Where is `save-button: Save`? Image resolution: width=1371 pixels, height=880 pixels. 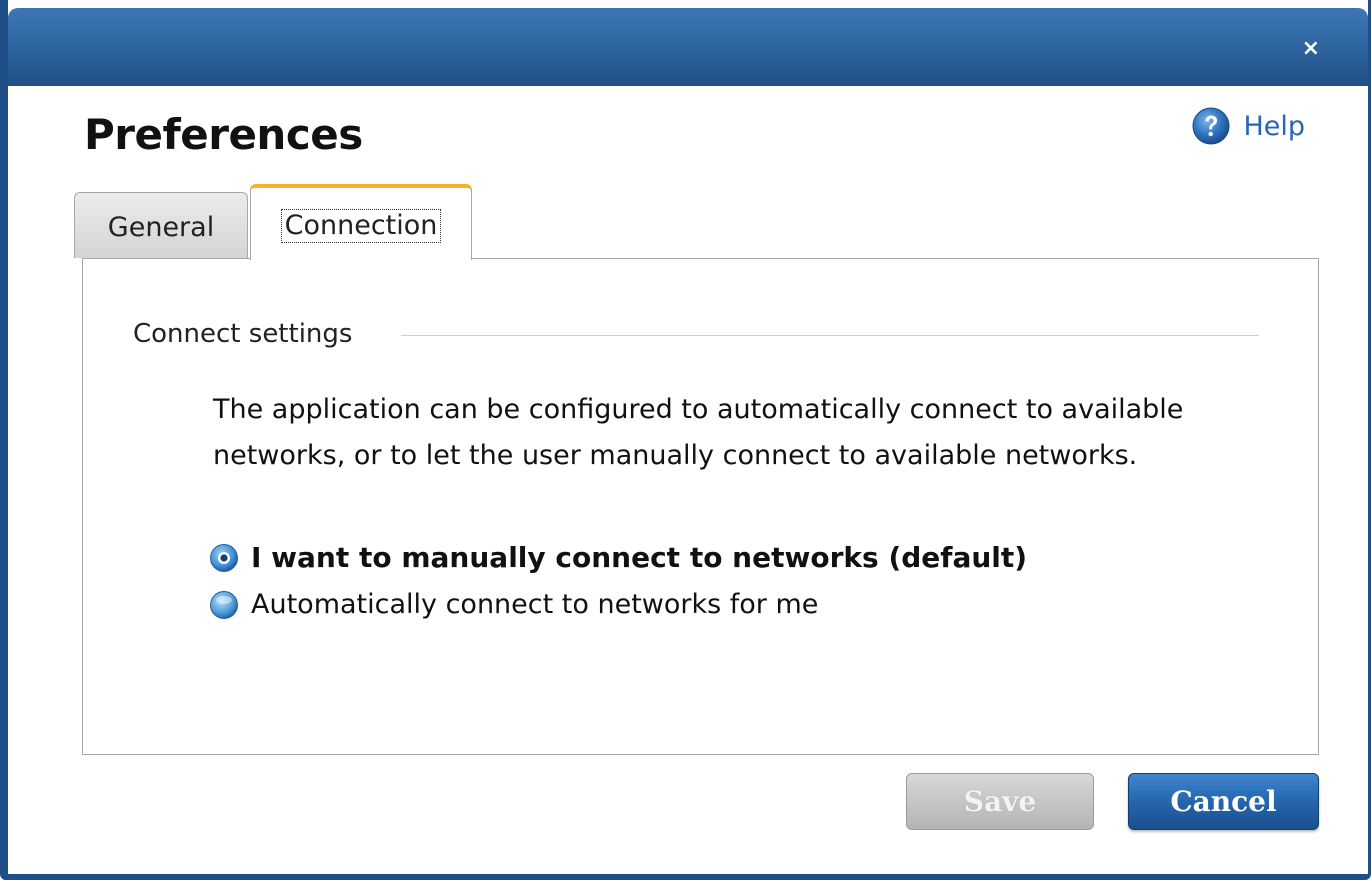 save-button: Save is located at coordinates (1000, 801).